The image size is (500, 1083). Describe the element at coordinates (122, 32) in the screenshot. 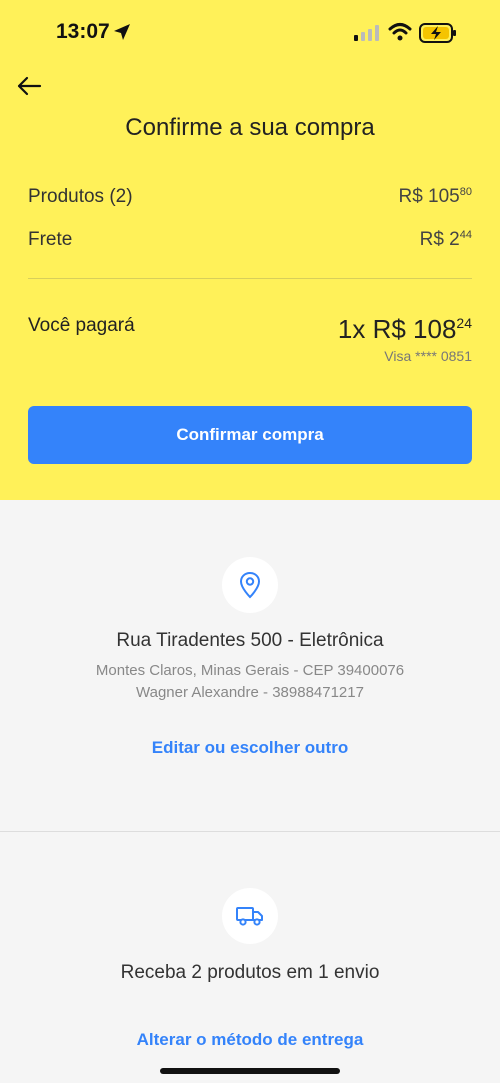

I see `location-arrow-icon` at that location.